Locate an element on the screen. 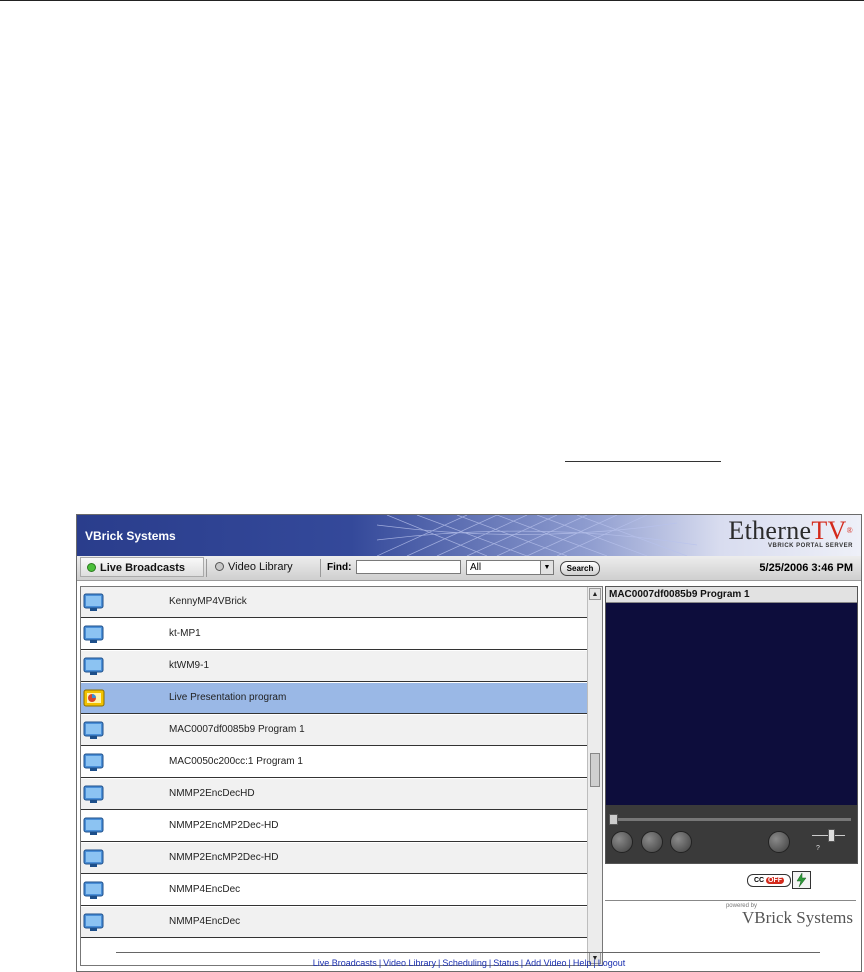 This screenshot has width=864, height=972. player-title: MAC0007df0085b9 Program 1 is located at coordinates (731, 595).